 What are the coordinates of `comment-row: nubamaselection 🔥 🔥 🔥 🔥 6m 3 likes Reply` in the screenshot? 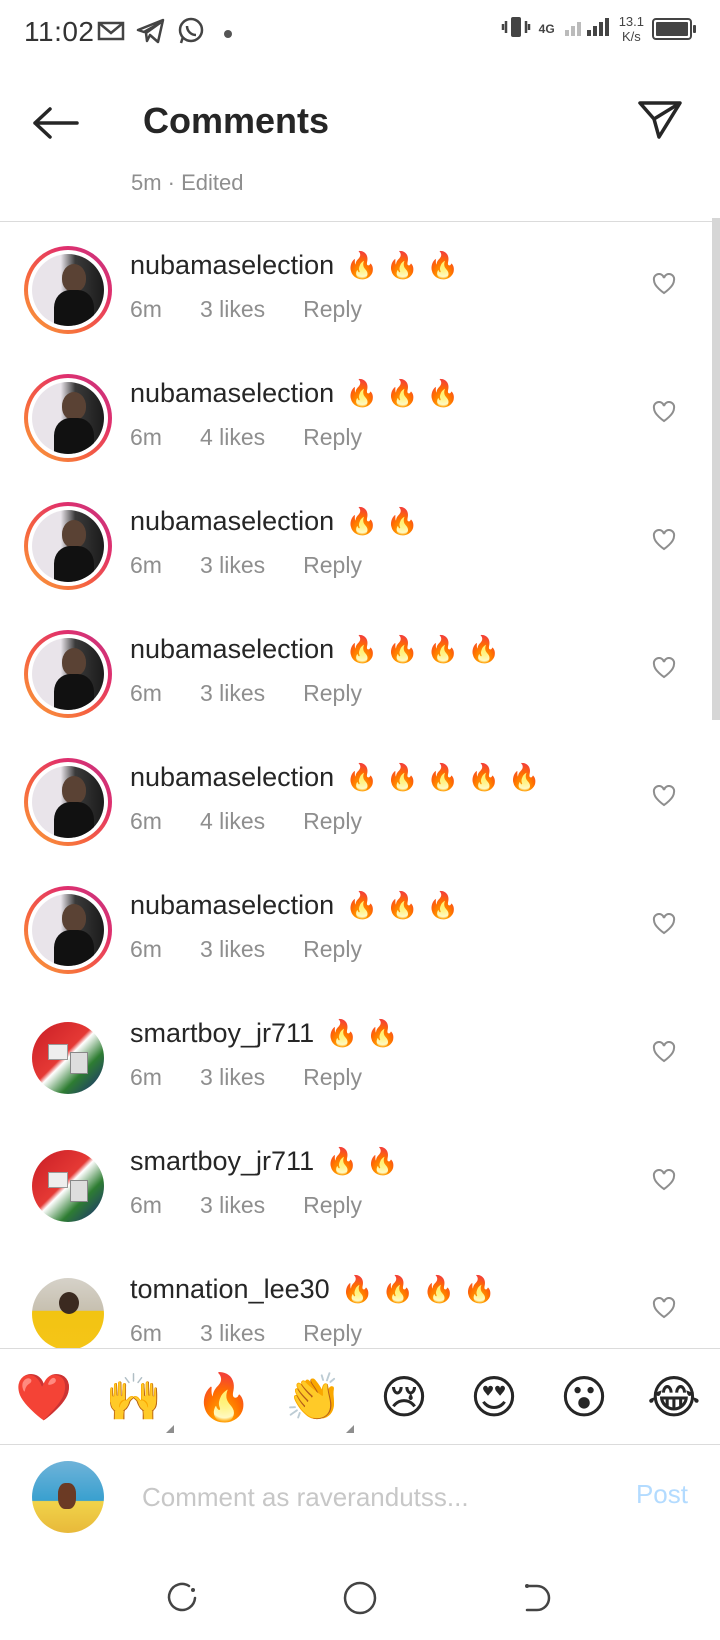 It's located at (360, 670).